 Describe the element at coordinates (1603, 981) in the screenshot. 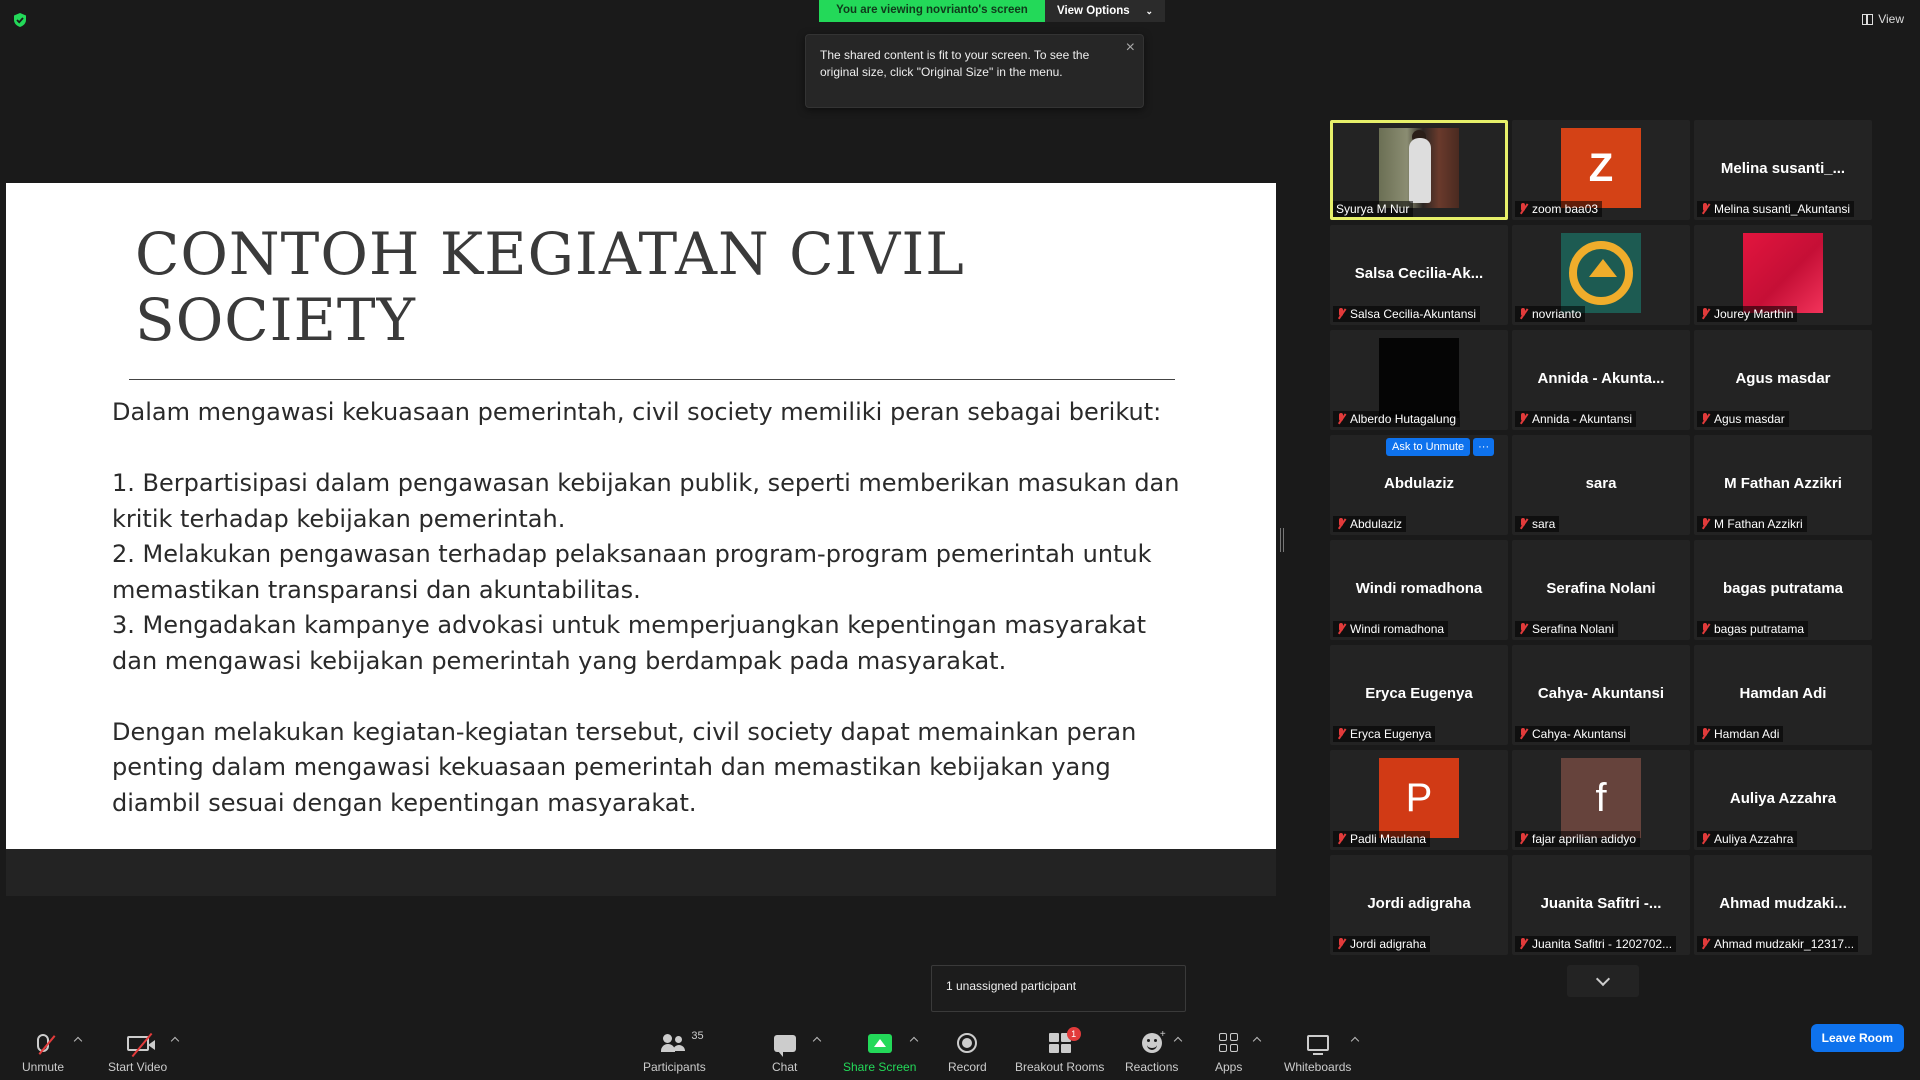

I see `gallery-next-page-button` at that location.